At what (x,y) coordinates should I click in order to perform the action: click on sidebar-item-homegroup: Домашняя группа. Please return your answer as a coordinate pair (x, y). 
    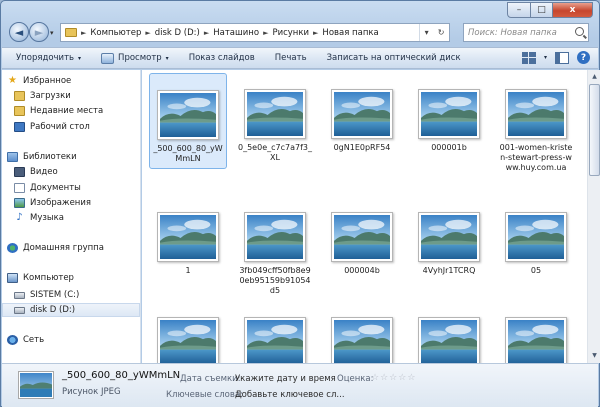
    Looking at the image, I should click on (71, 248).